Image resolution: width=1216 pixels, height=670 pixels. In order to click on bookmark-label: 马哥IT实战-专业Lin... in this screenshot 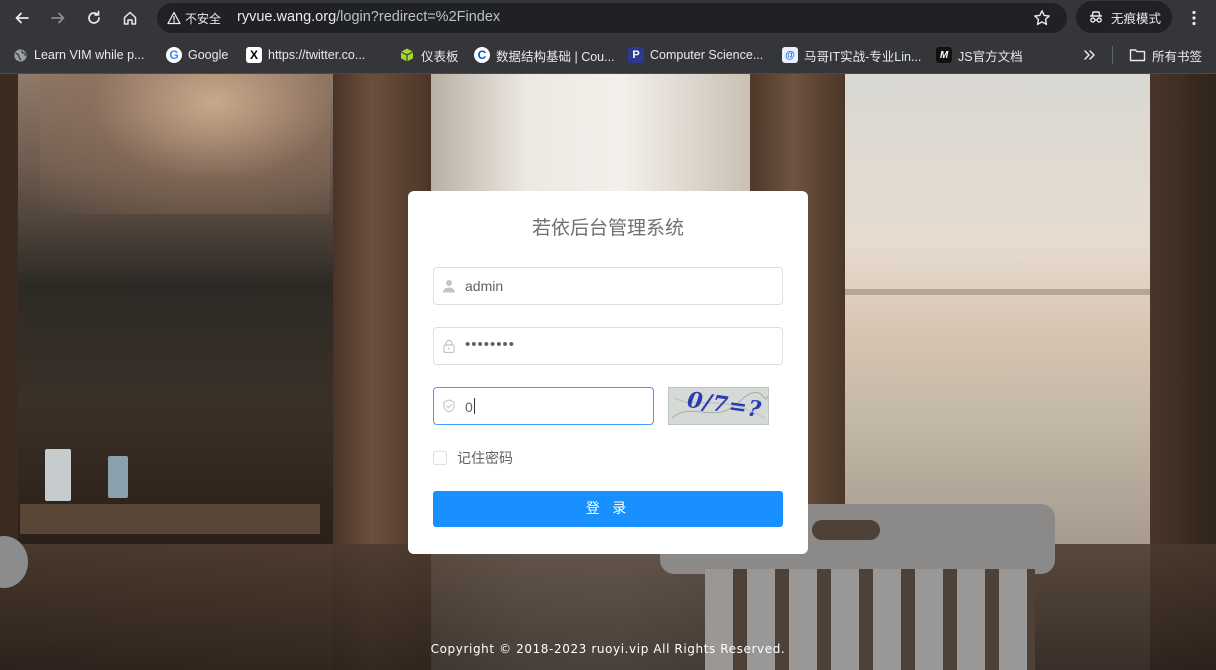, I will do `click(863, 56)`.